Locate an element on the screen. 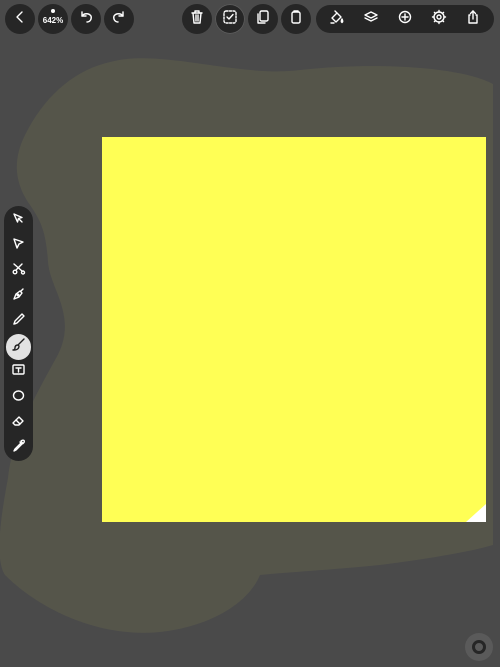  layers-button is located at coordinates (371, 19).